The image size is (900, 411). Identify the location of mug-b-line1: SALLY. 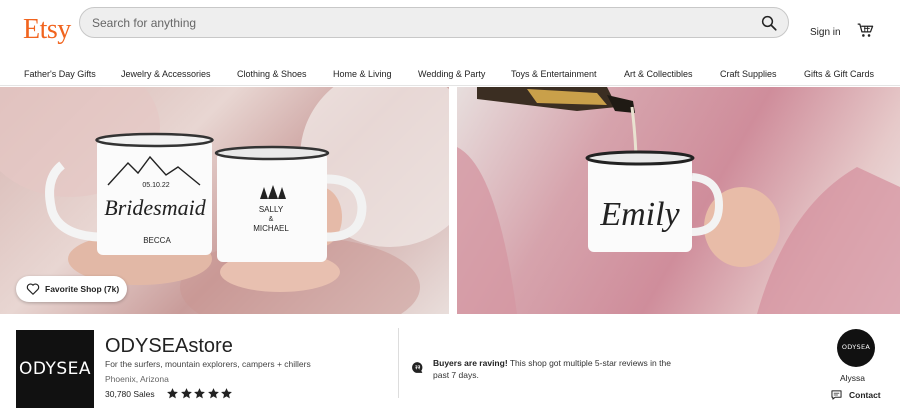
(271, 209).